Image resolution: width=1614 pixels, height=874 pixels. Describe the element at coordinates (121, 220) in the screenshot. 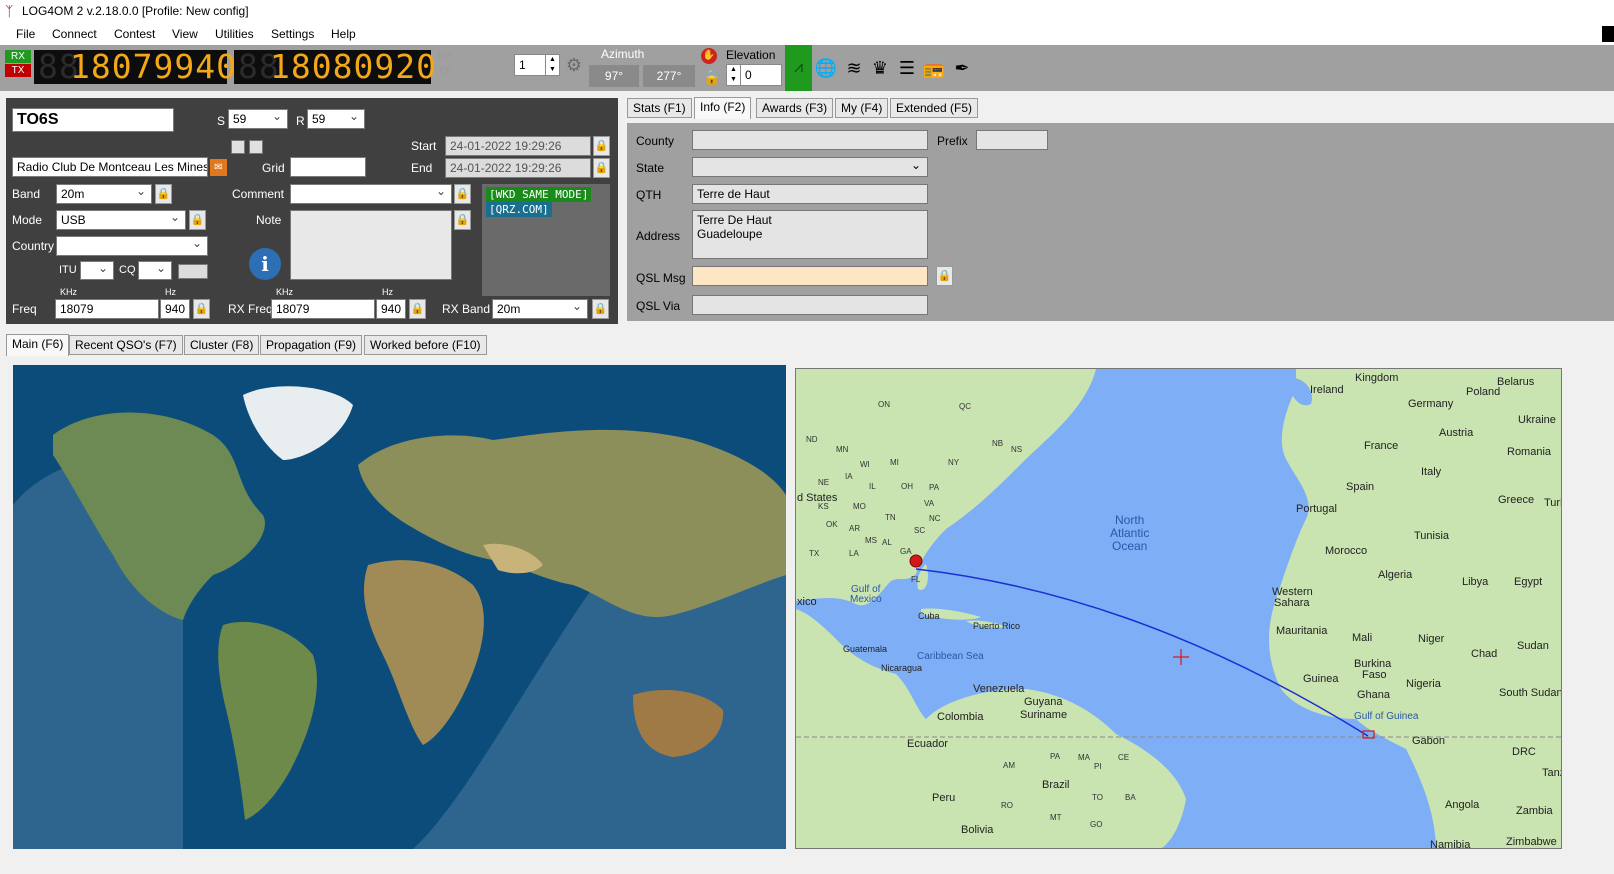

I see `mode-select: USB` at that location.